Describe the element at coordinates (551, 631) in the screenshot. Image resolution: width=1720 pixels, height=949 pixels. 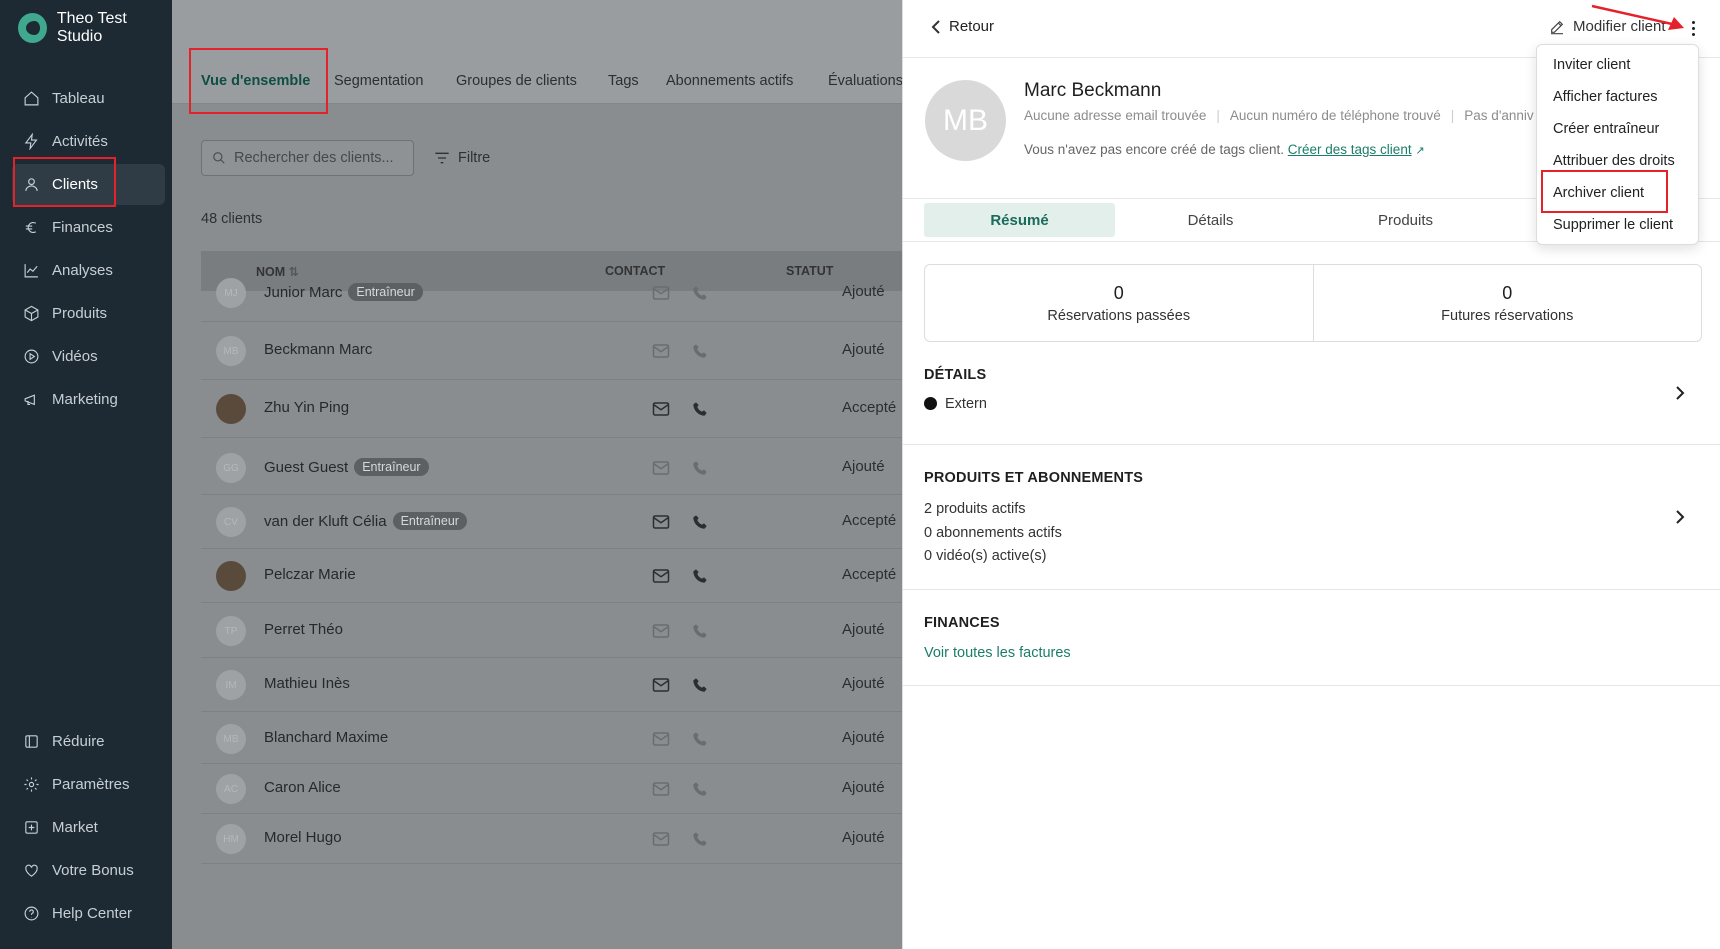
I see `table-row: TP Perret Théo Ajouté` at that location.